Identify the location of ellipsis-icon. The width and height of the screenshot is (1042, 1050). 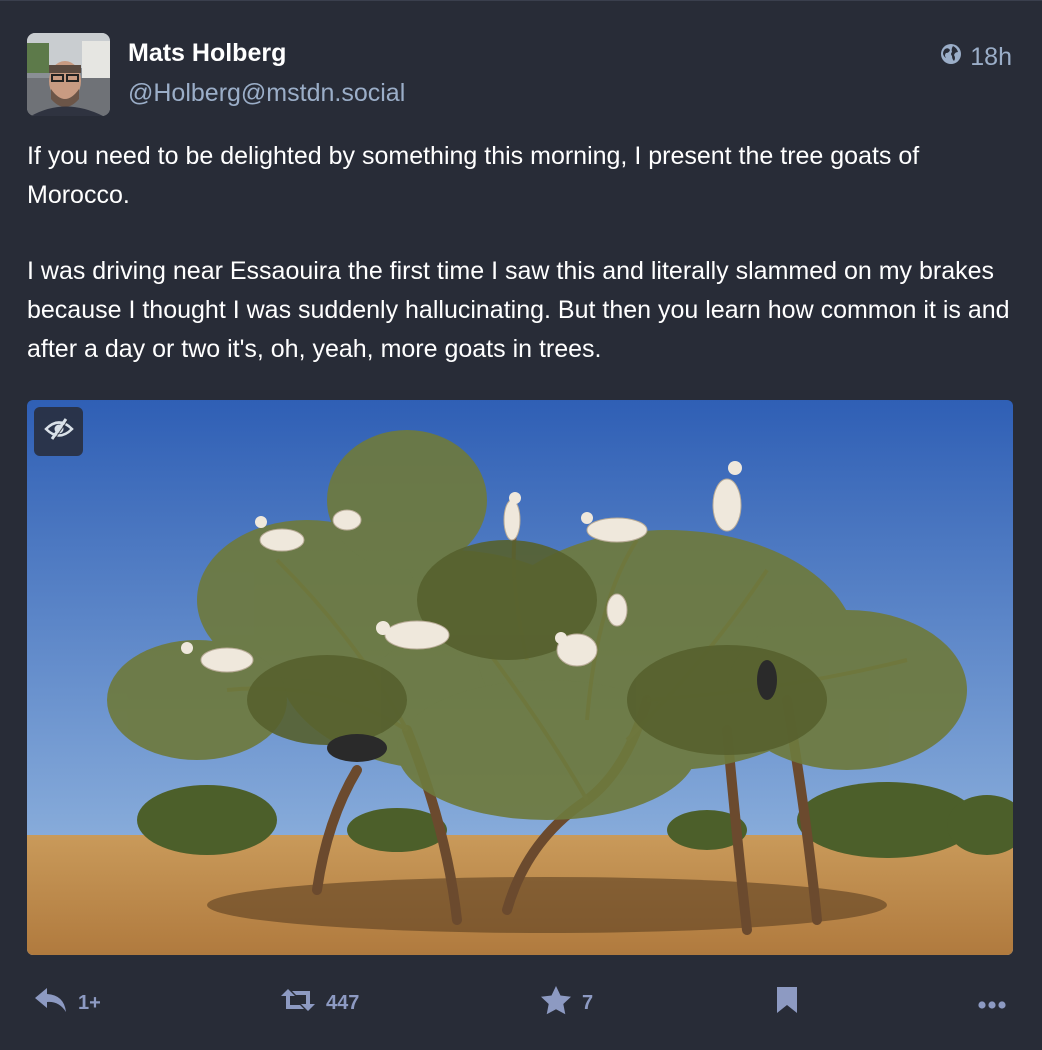
(992, 1003).